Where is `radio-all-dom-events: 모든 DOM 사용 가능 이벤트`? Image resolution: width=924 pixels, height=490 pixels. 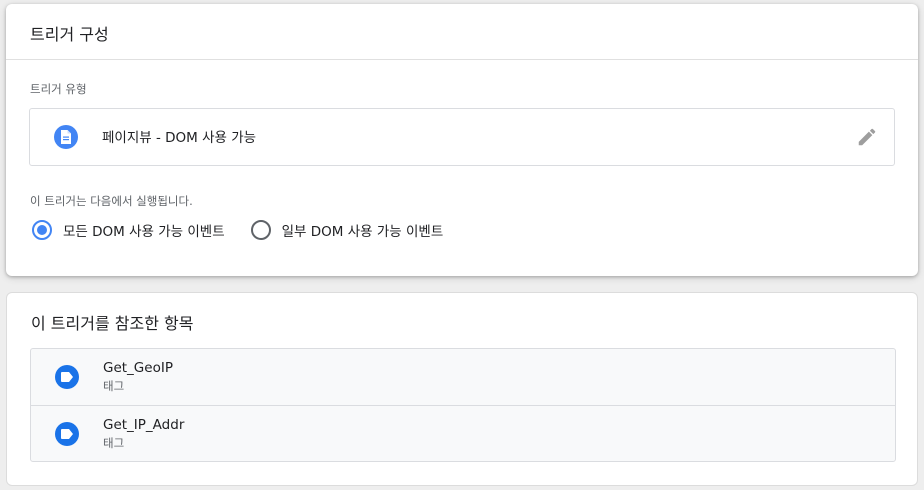
radio-all-dom-events: 모든 DOM 사용 가능 이벤트 is located at coordinates (128, 230).